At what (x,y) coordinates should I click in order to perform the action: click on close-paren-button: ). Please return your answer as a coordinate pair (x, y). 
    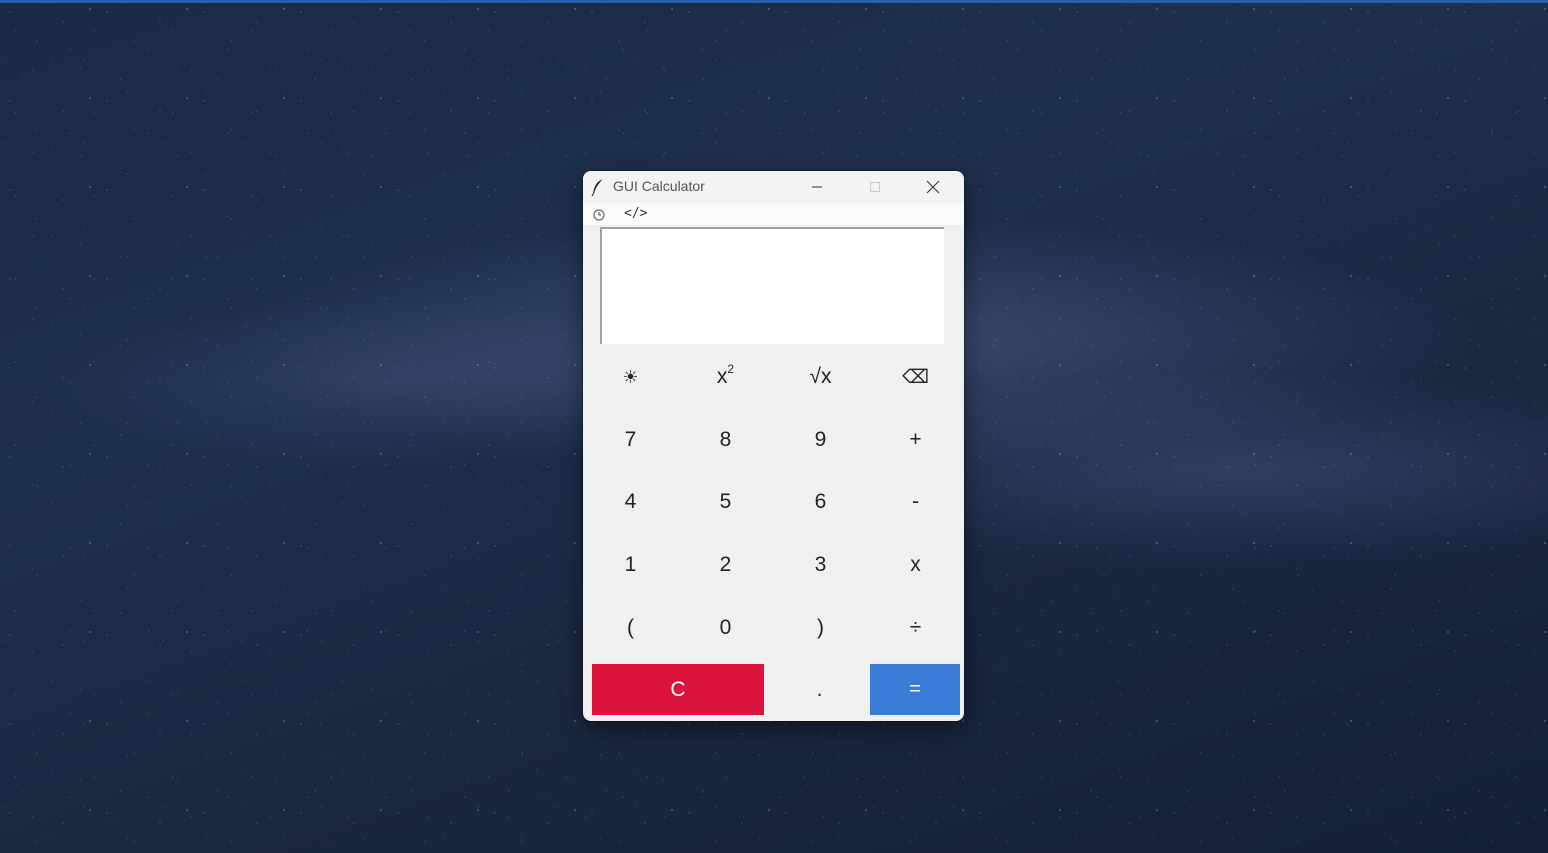
    Looking at the image, I should click on (820, 628).